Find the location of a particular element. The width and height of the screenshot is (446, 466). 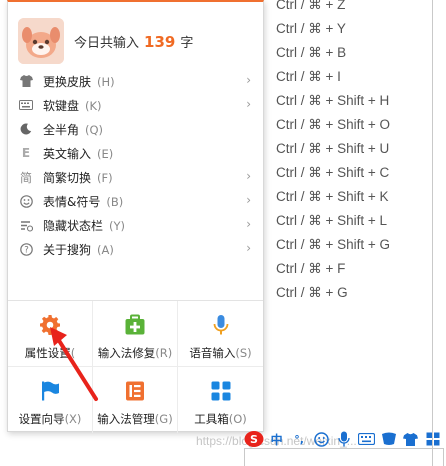

ime-status-bar: S 中 °, is located at coordinates (345, 439).